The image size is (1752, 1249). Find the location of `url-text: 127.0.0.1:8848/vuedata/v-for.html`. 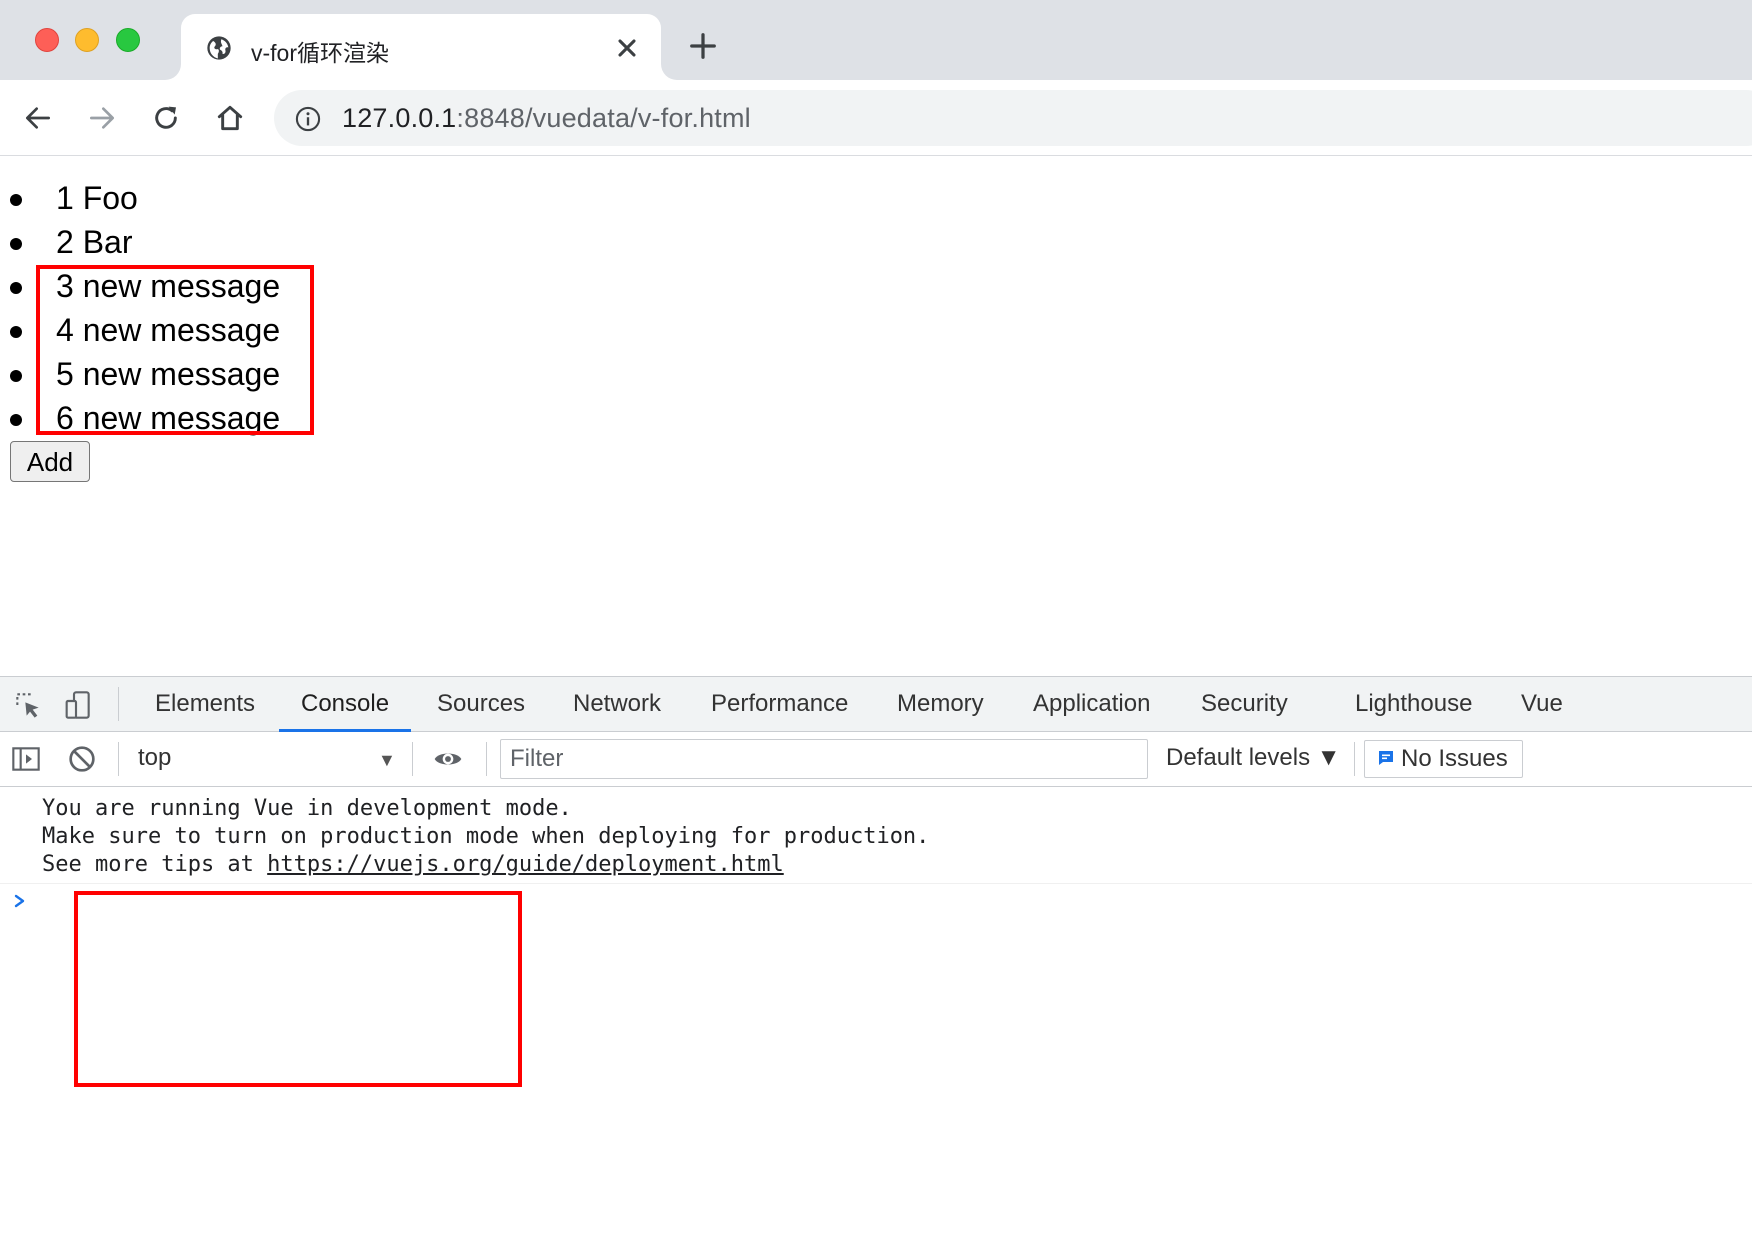

url-text: 127.0.0.1:8848/vuedata/v-for.html is located at coordinates (546, 118).